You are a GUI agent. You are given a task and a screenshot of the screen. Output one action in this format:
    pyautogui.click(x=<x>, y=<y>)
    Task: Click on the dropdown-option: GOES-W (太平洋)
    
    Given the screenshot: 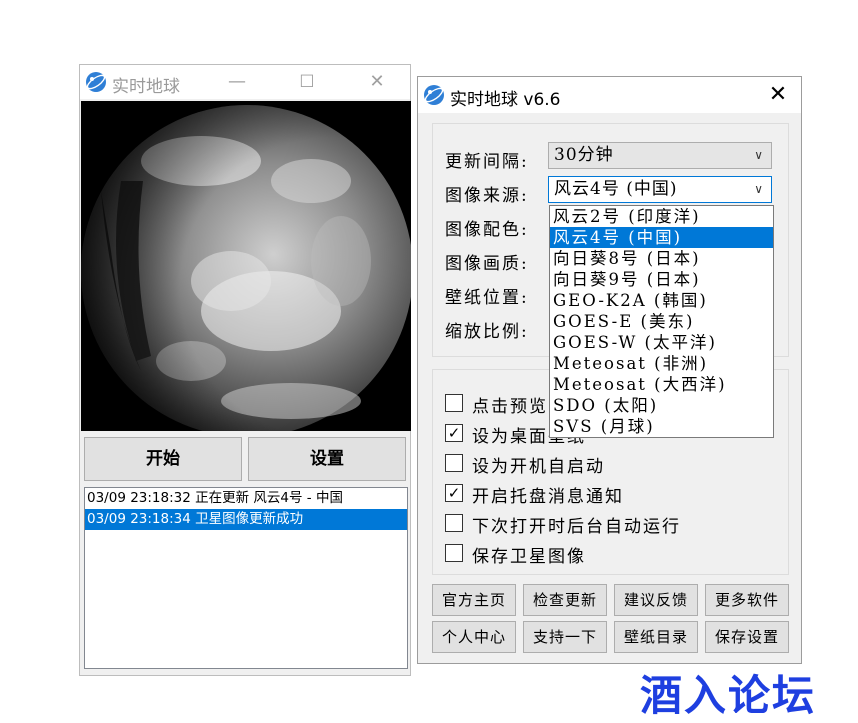 What is the action you would take?
    pyautogui.click(x=661, y=342)
    